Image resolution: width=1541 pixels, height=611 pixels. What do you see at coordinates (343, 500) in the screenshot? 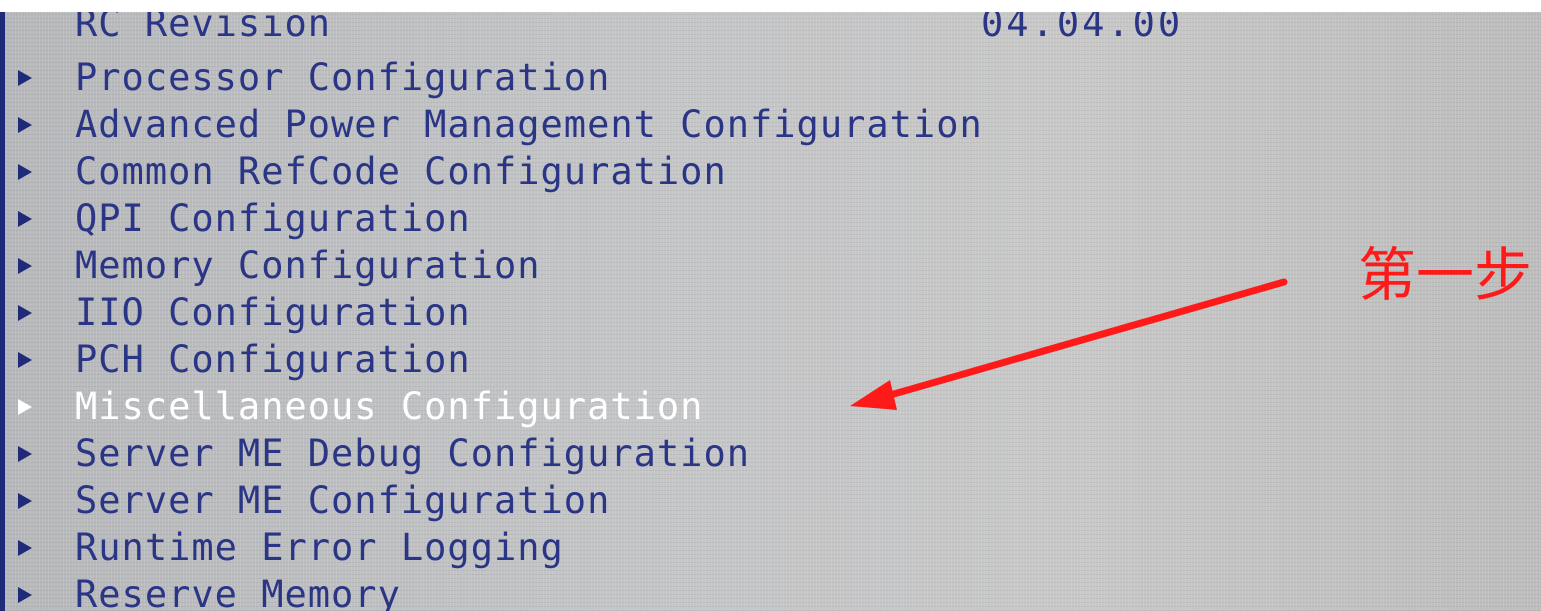
I see `menu-item-label: Server ME Configuration` at bounding box center [343, 500].